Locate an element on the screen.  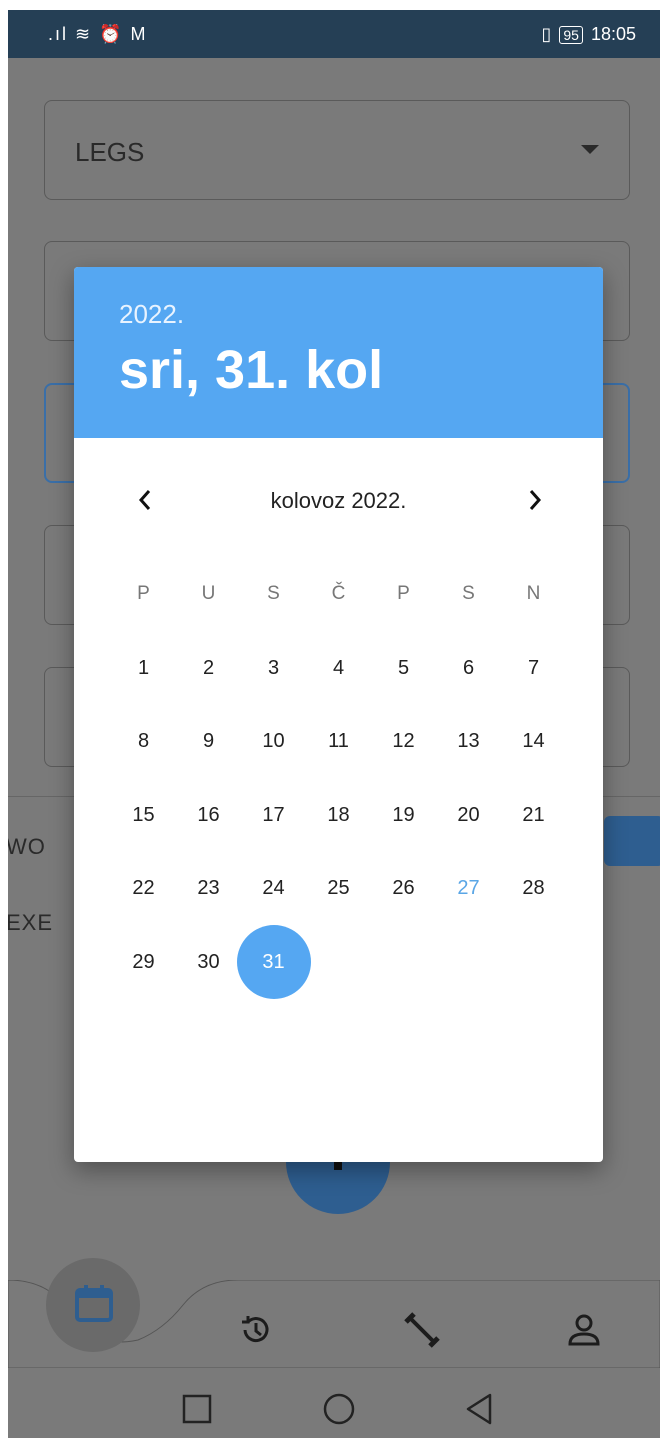
workout-button is located at coordinates (632, 841).